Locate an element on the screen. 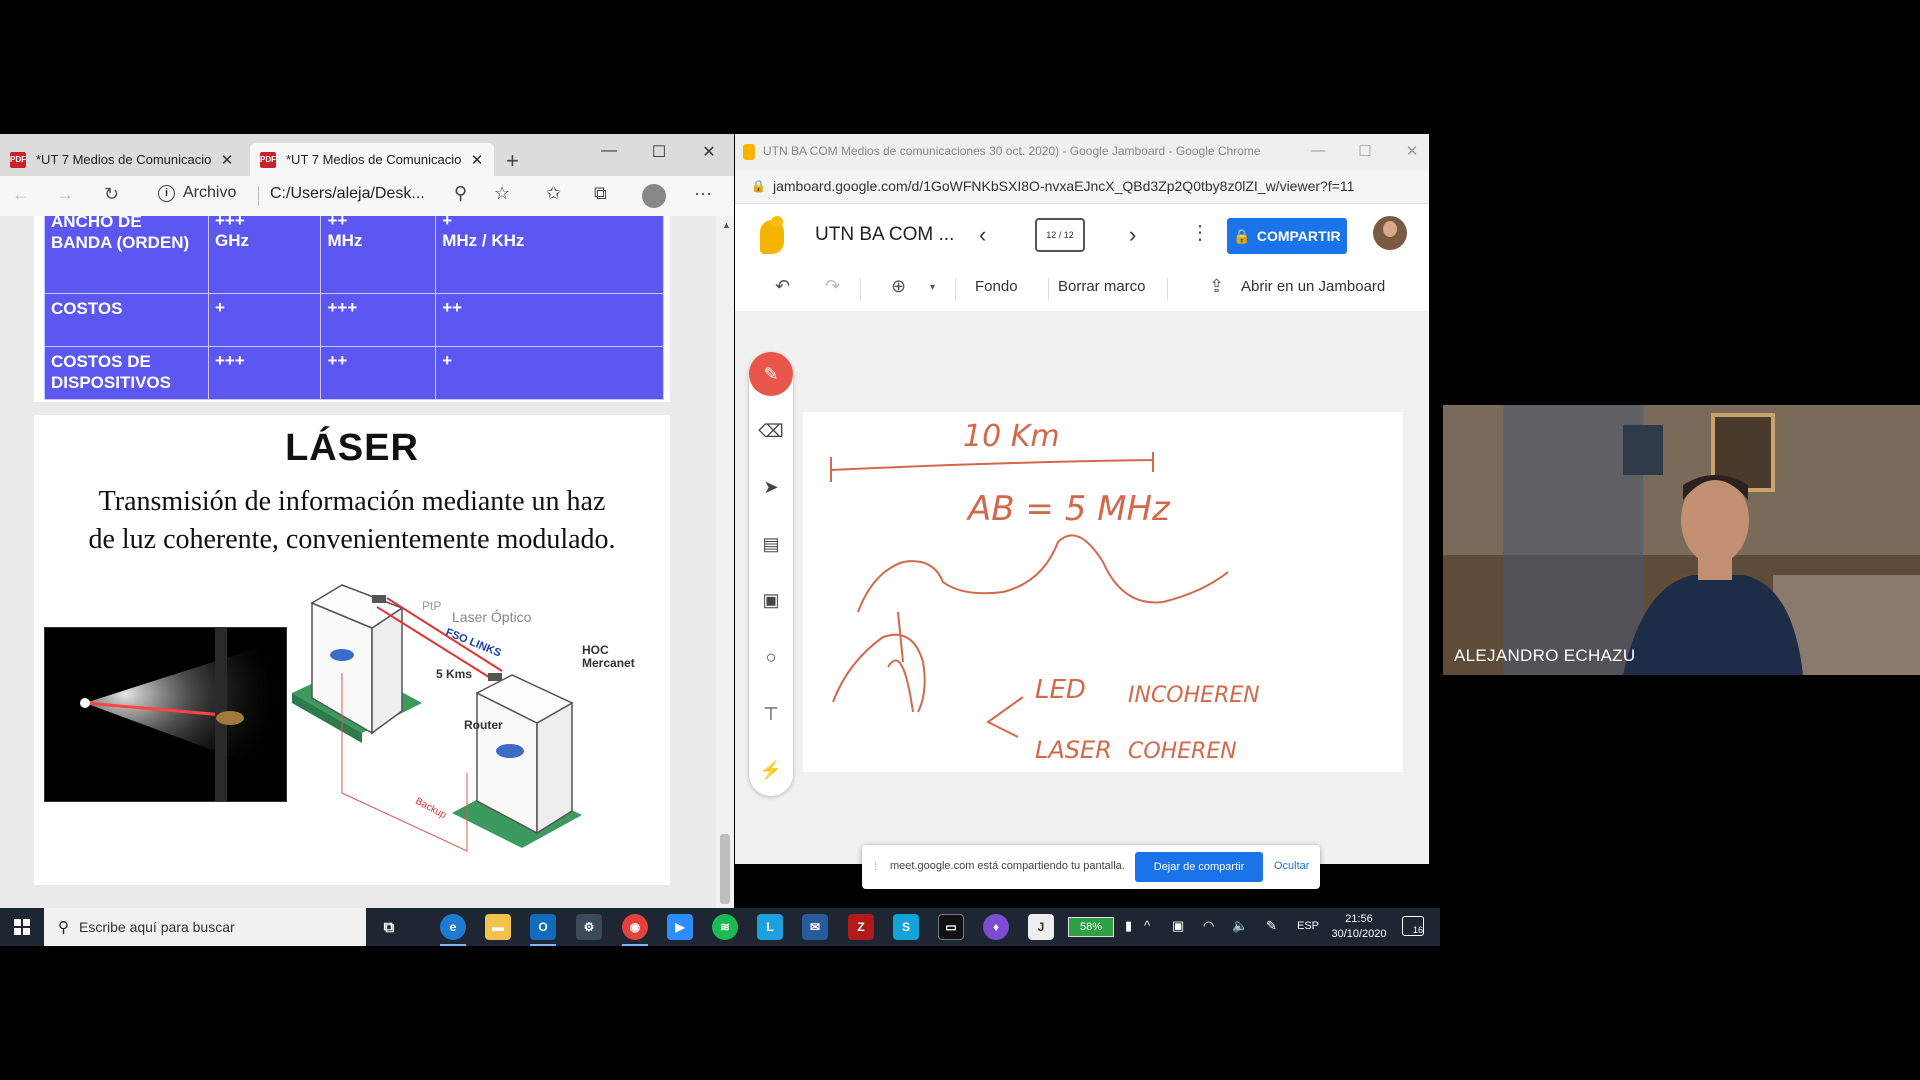 This screenshot has width=1920, height=1080. pen-icon: ✎ is located at coordinates (771, 374).